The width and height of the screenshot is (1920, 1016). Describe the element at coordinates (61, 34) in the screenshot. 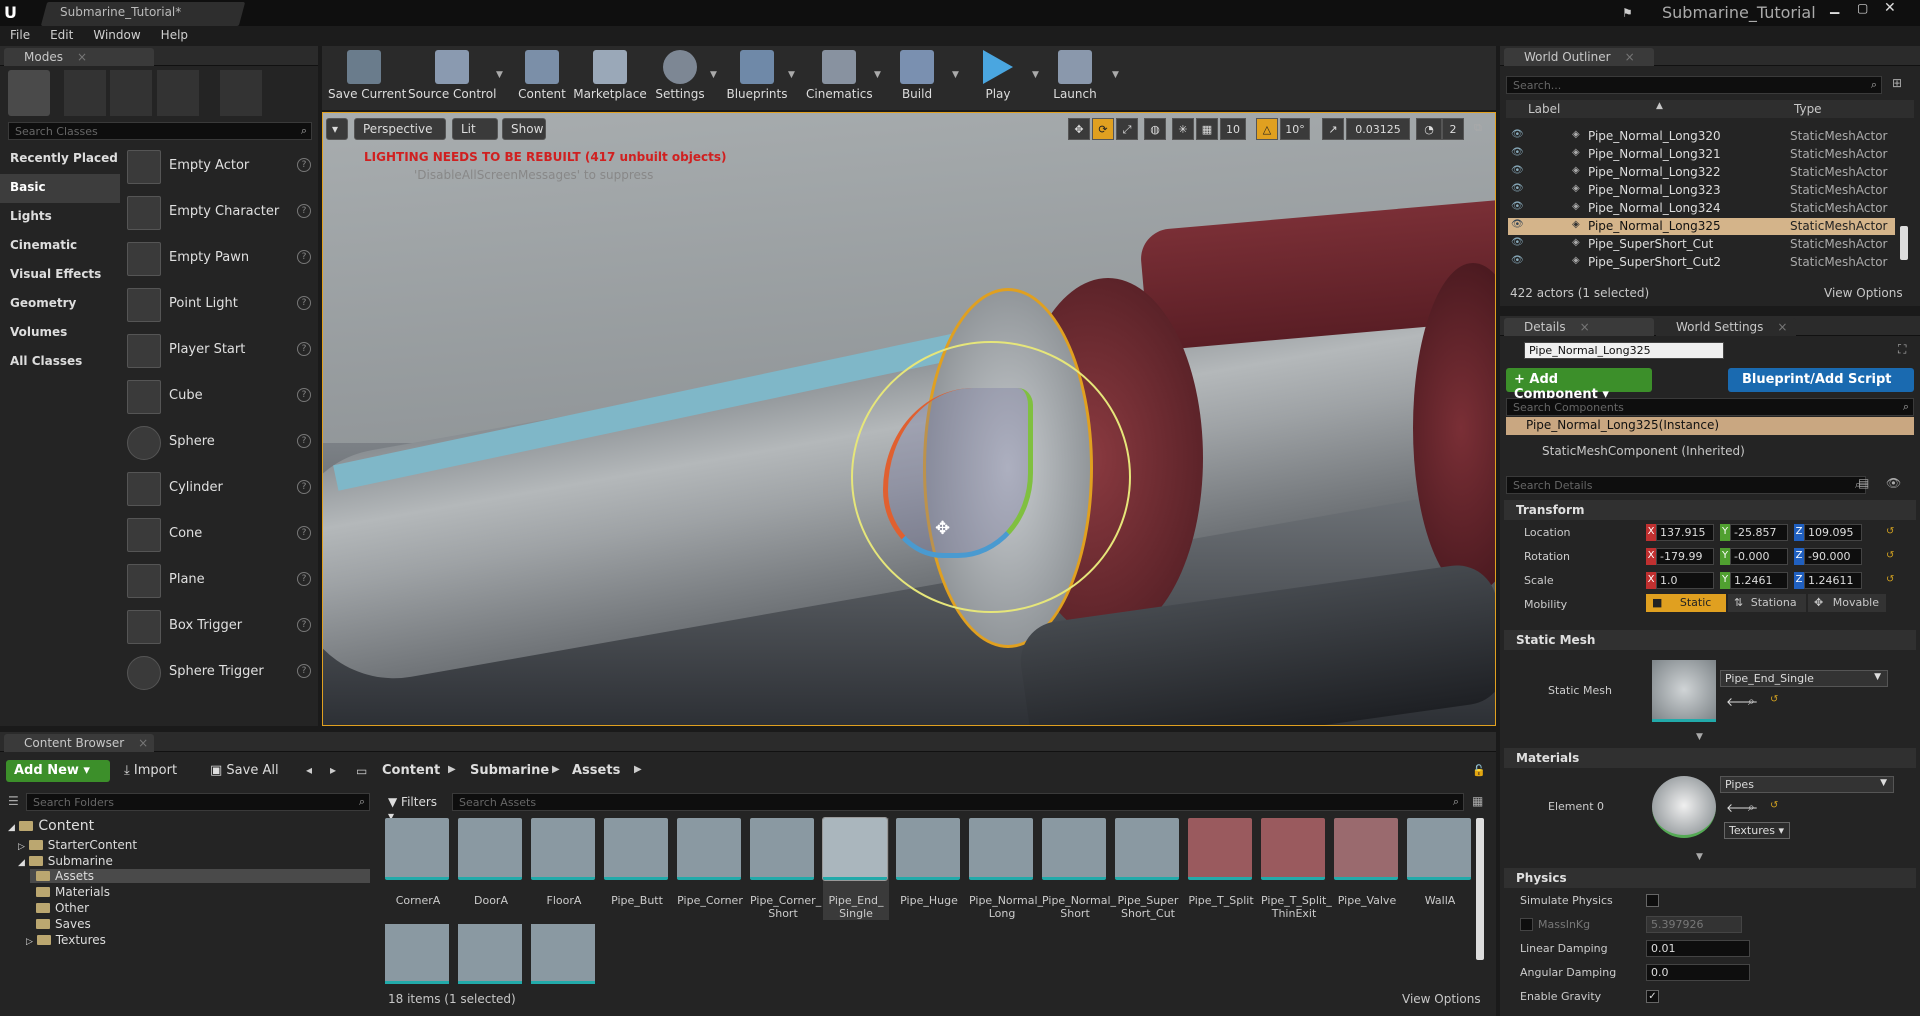

I see `menu-edit: Edit` at that location.